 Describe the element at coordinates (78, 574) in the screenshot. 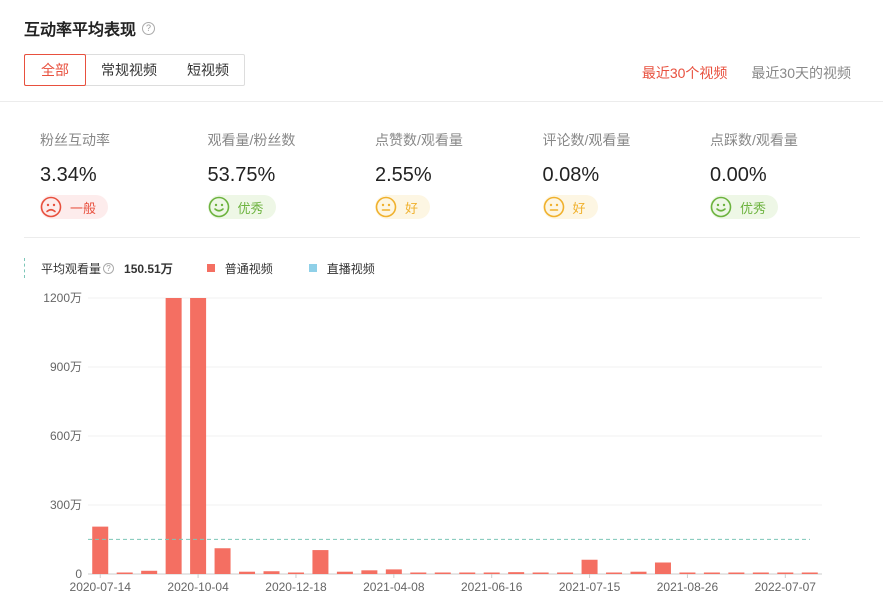

I see `y-tick-label: 0` at that location.